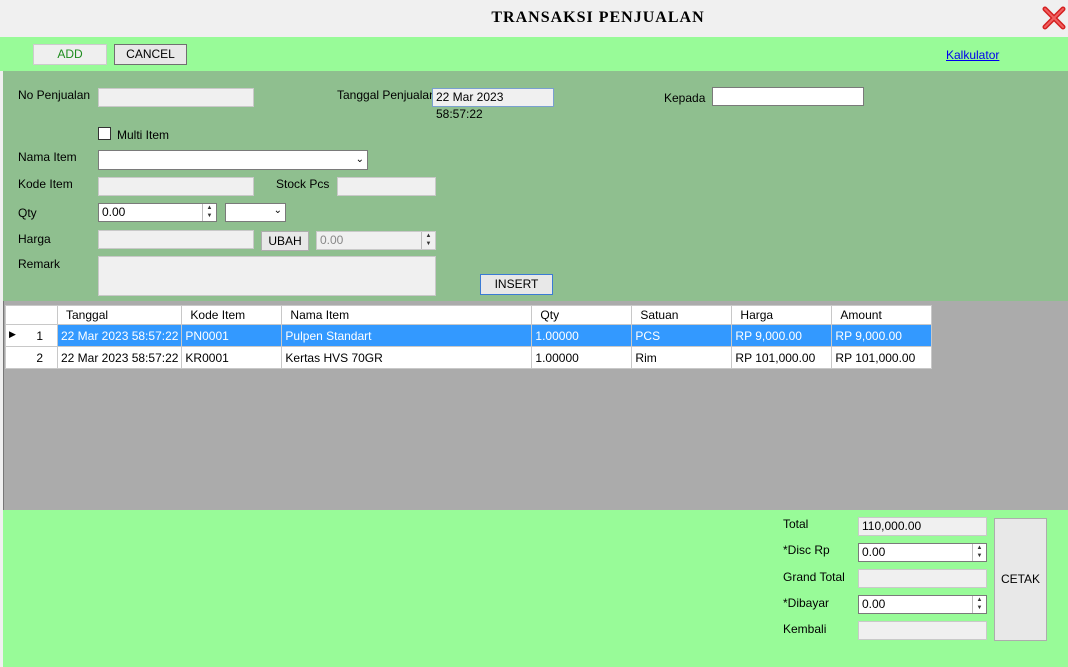 The image size is (1068, 667). What do you see at coordinates (31, 335) in the screenshot?
I see `row-number: ▶ 1` at bounding box center [31, 335].